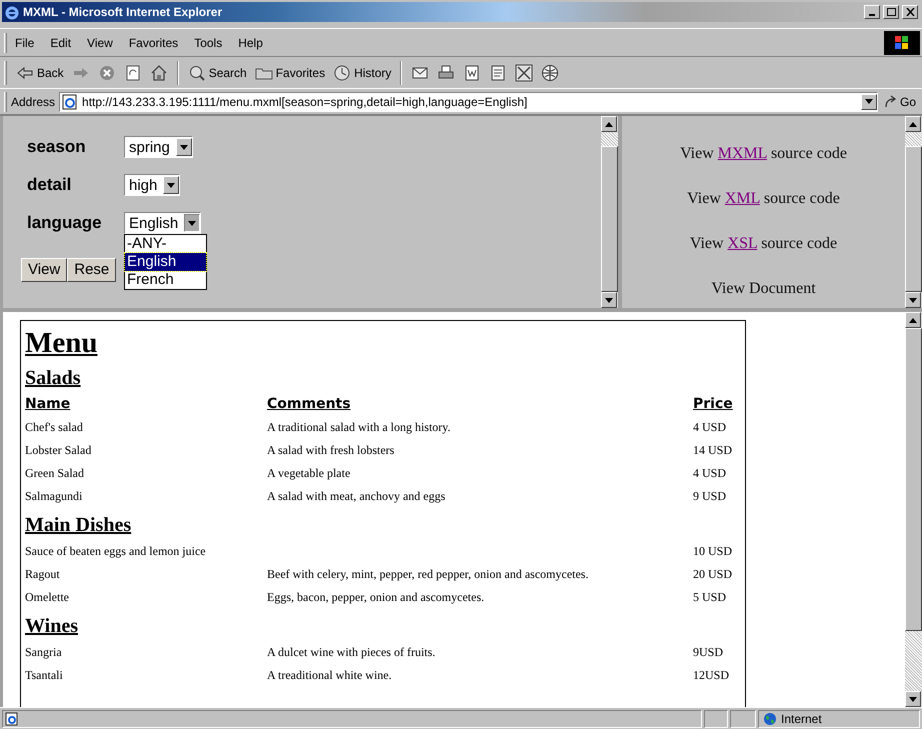 The image size is (922, 729). I want to click on stop-icon, so click(107, 73).